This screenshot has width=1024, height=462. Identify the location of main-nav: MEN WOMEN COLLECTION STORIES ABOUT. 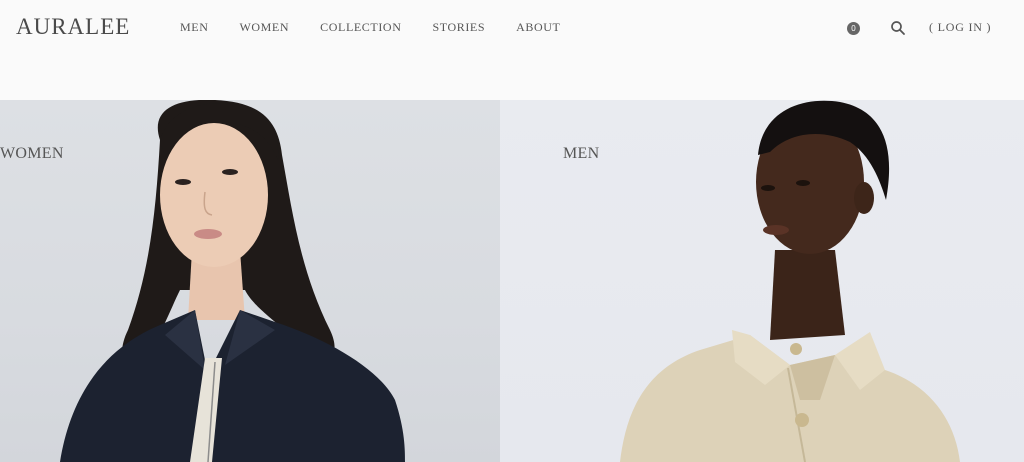
(385, 27).